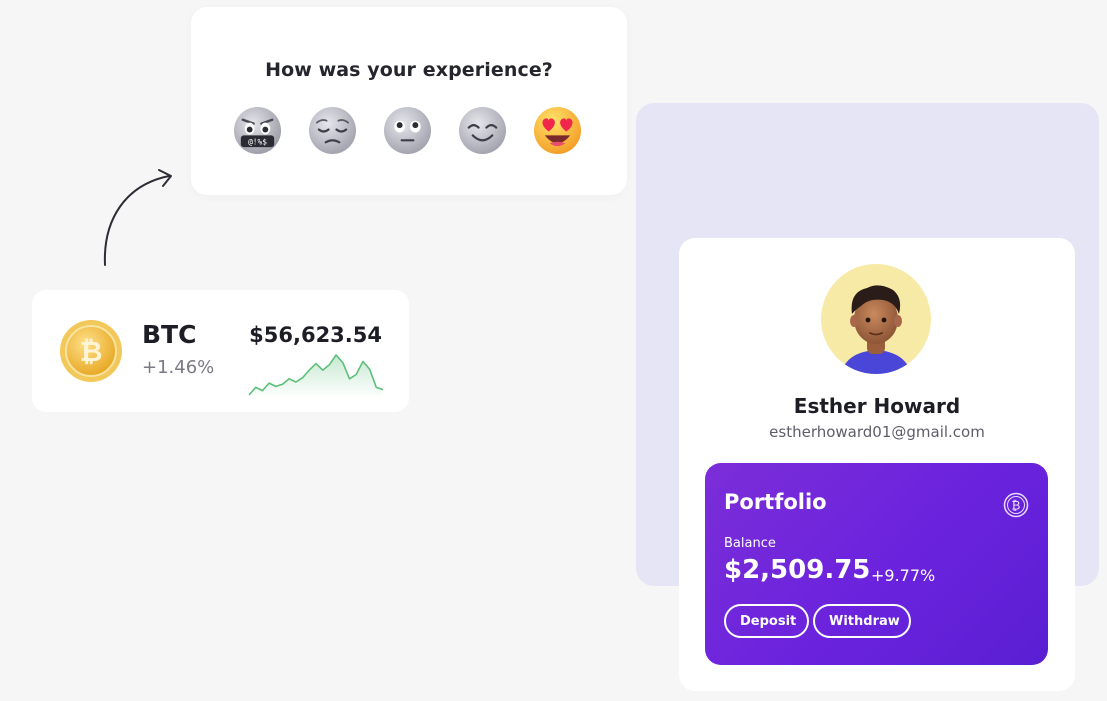 The height and width of the screenshot is (701, 1107). Describe the element at coordinates (220, 351) in the screenshot. I see `btc-ticker-card: ₿ BTC +1.46% $56,623.54` at that location.